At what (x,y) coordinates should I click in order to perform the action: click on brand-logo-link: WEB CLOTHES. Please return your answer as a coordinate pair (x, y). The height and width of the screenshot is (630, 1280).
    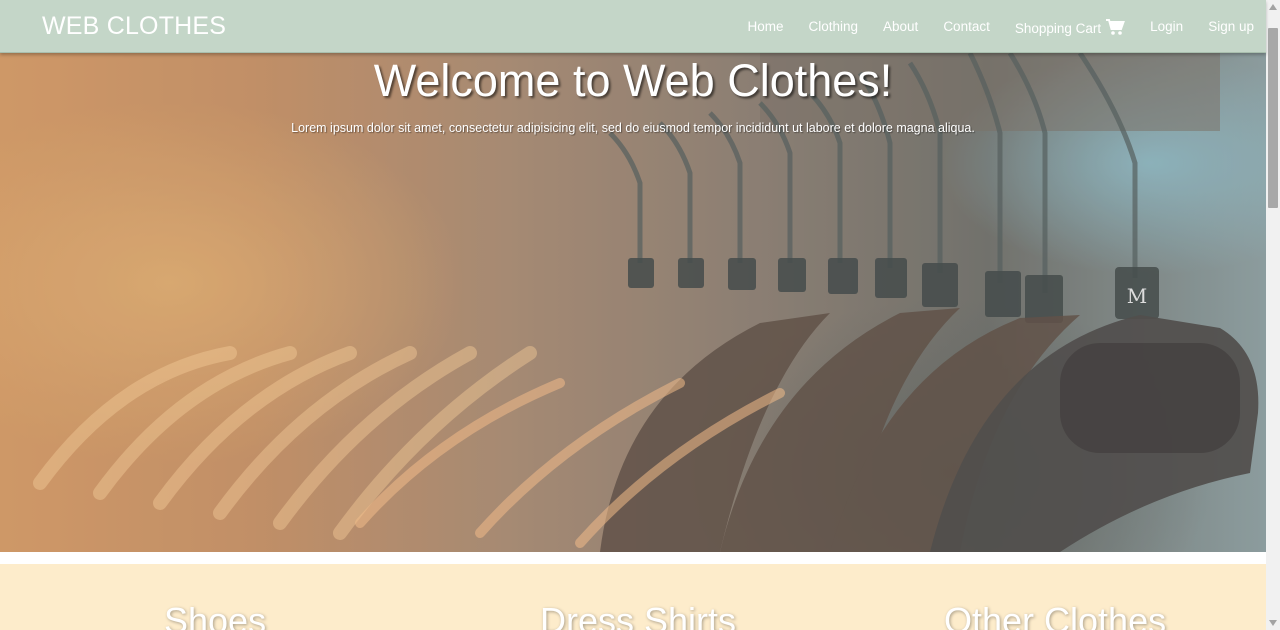
    Looking at the image, I should click on (134, 26).